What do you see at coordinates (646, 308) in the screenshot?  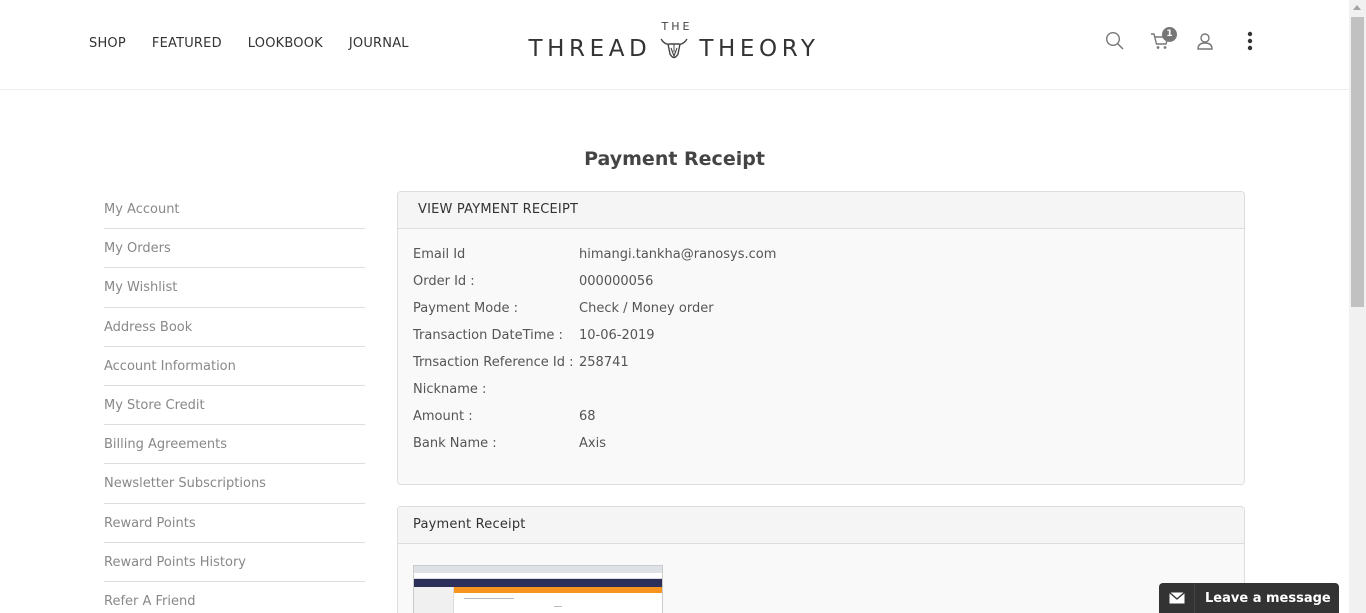 I see `row-value: Check / Money order` at bounding box center [646, 308].